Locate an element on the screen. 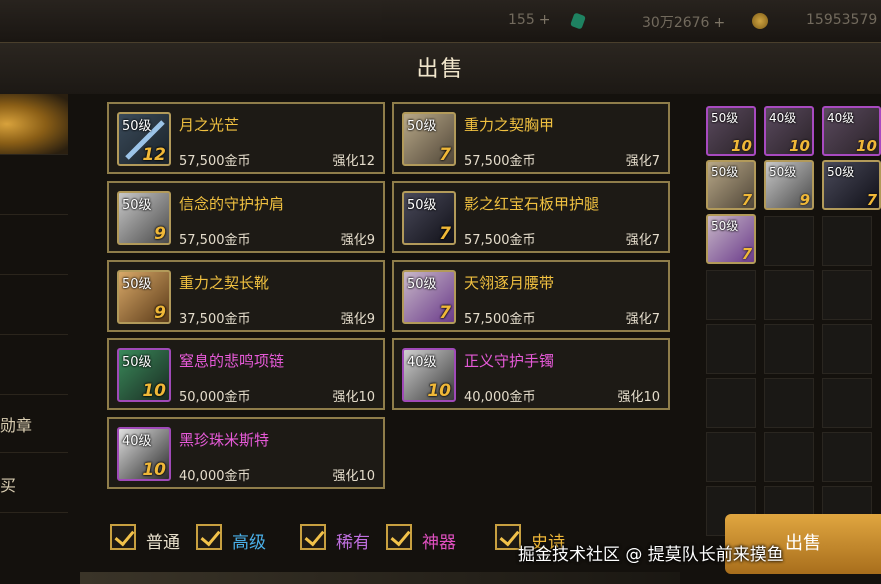  item-card: 40级 10 黑珍珠米斯特 40,000金币 强化10 is located at coordinates (246, 453).